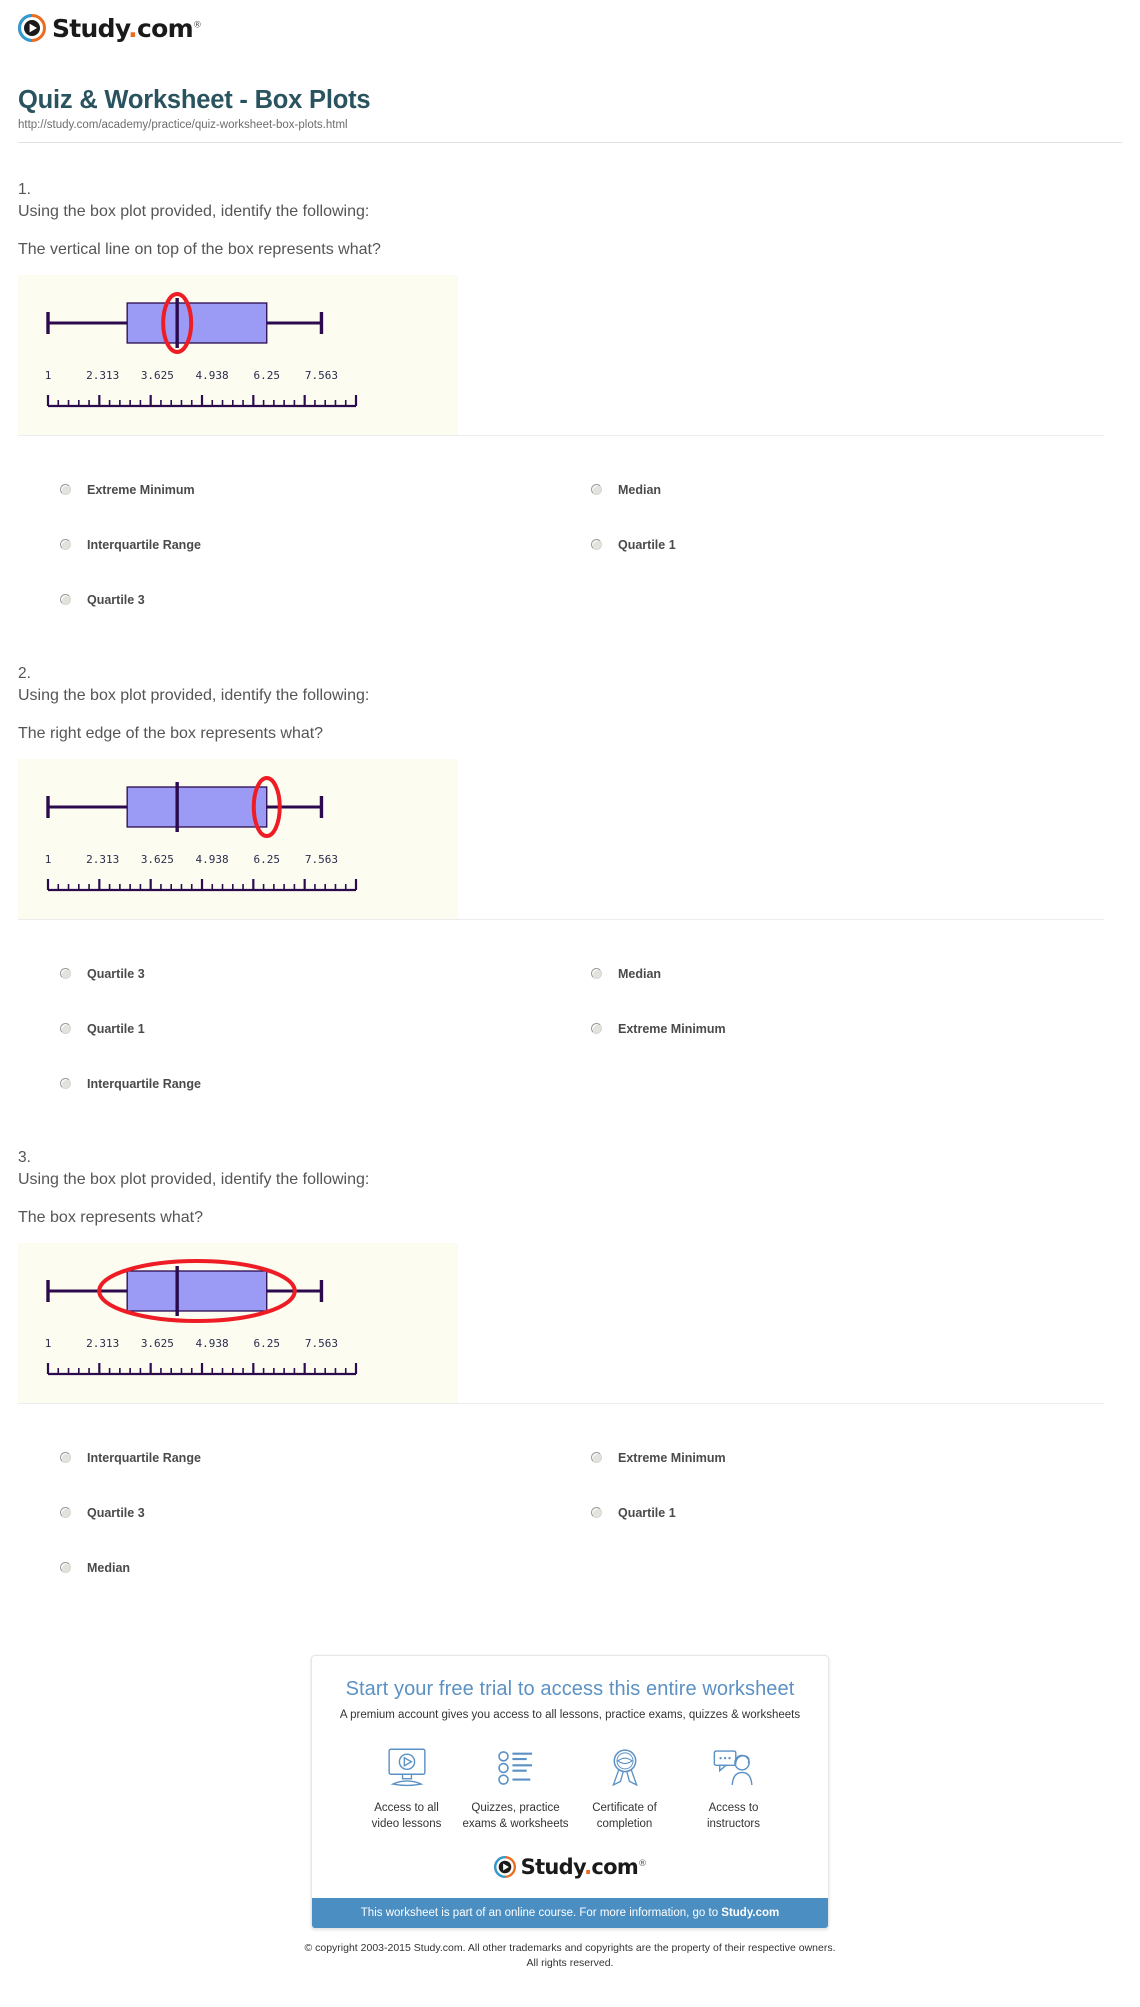  What do you see at coordinates (515, 1768) in the screenshot?
I see `checklist-icon` at bounding box center [515, 1768].